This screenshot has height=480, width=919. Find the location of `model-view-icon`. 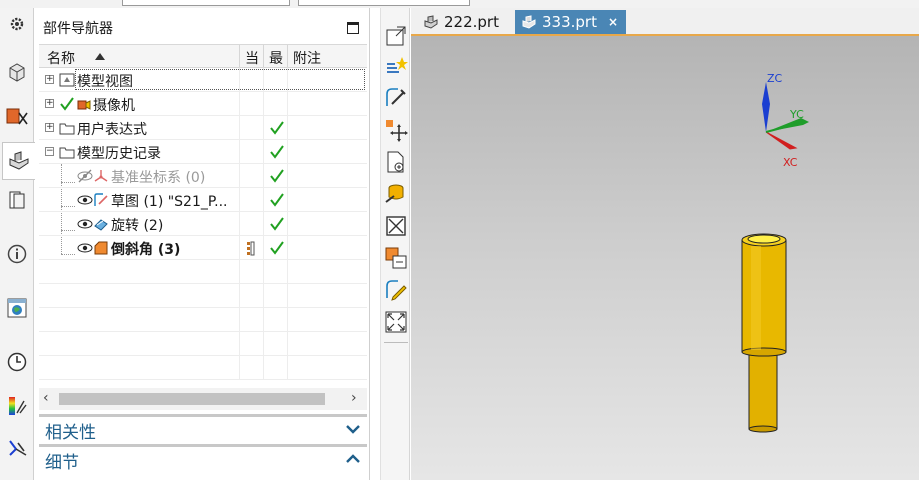

model-view-icon is located at coordinates (67, 80).